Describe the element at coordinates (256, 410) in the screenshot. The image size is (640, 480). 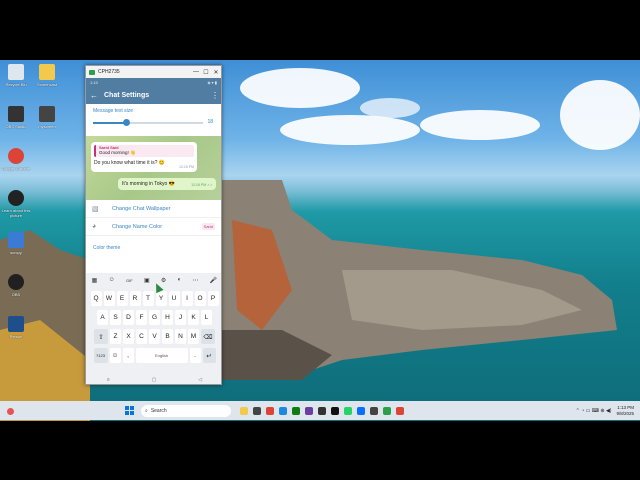
I see `browser-icon` at that location.